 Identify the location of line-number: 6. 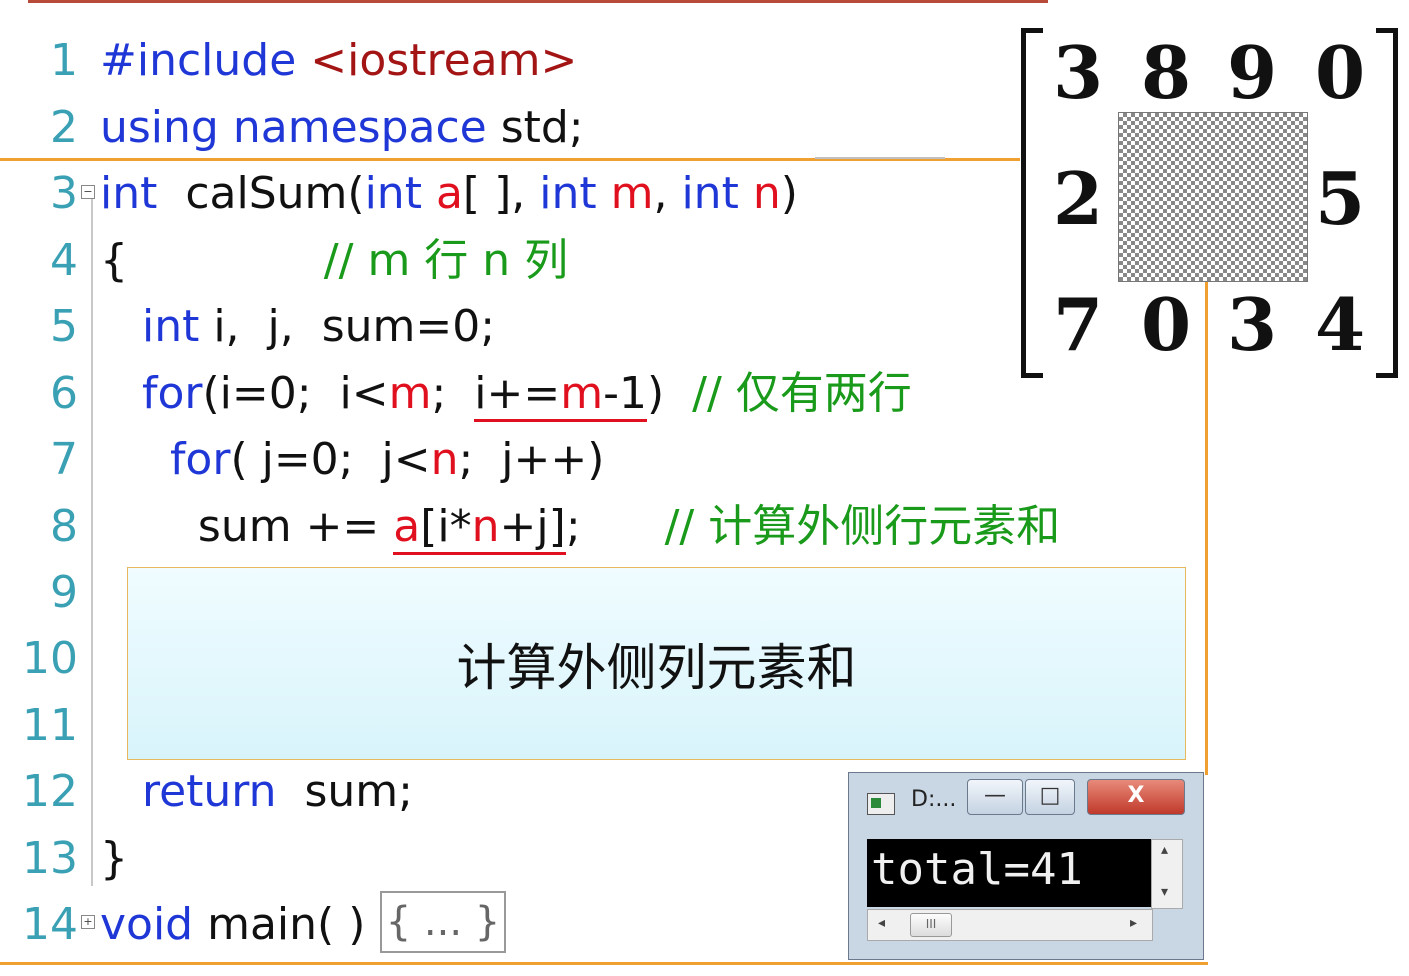
(64, 393).